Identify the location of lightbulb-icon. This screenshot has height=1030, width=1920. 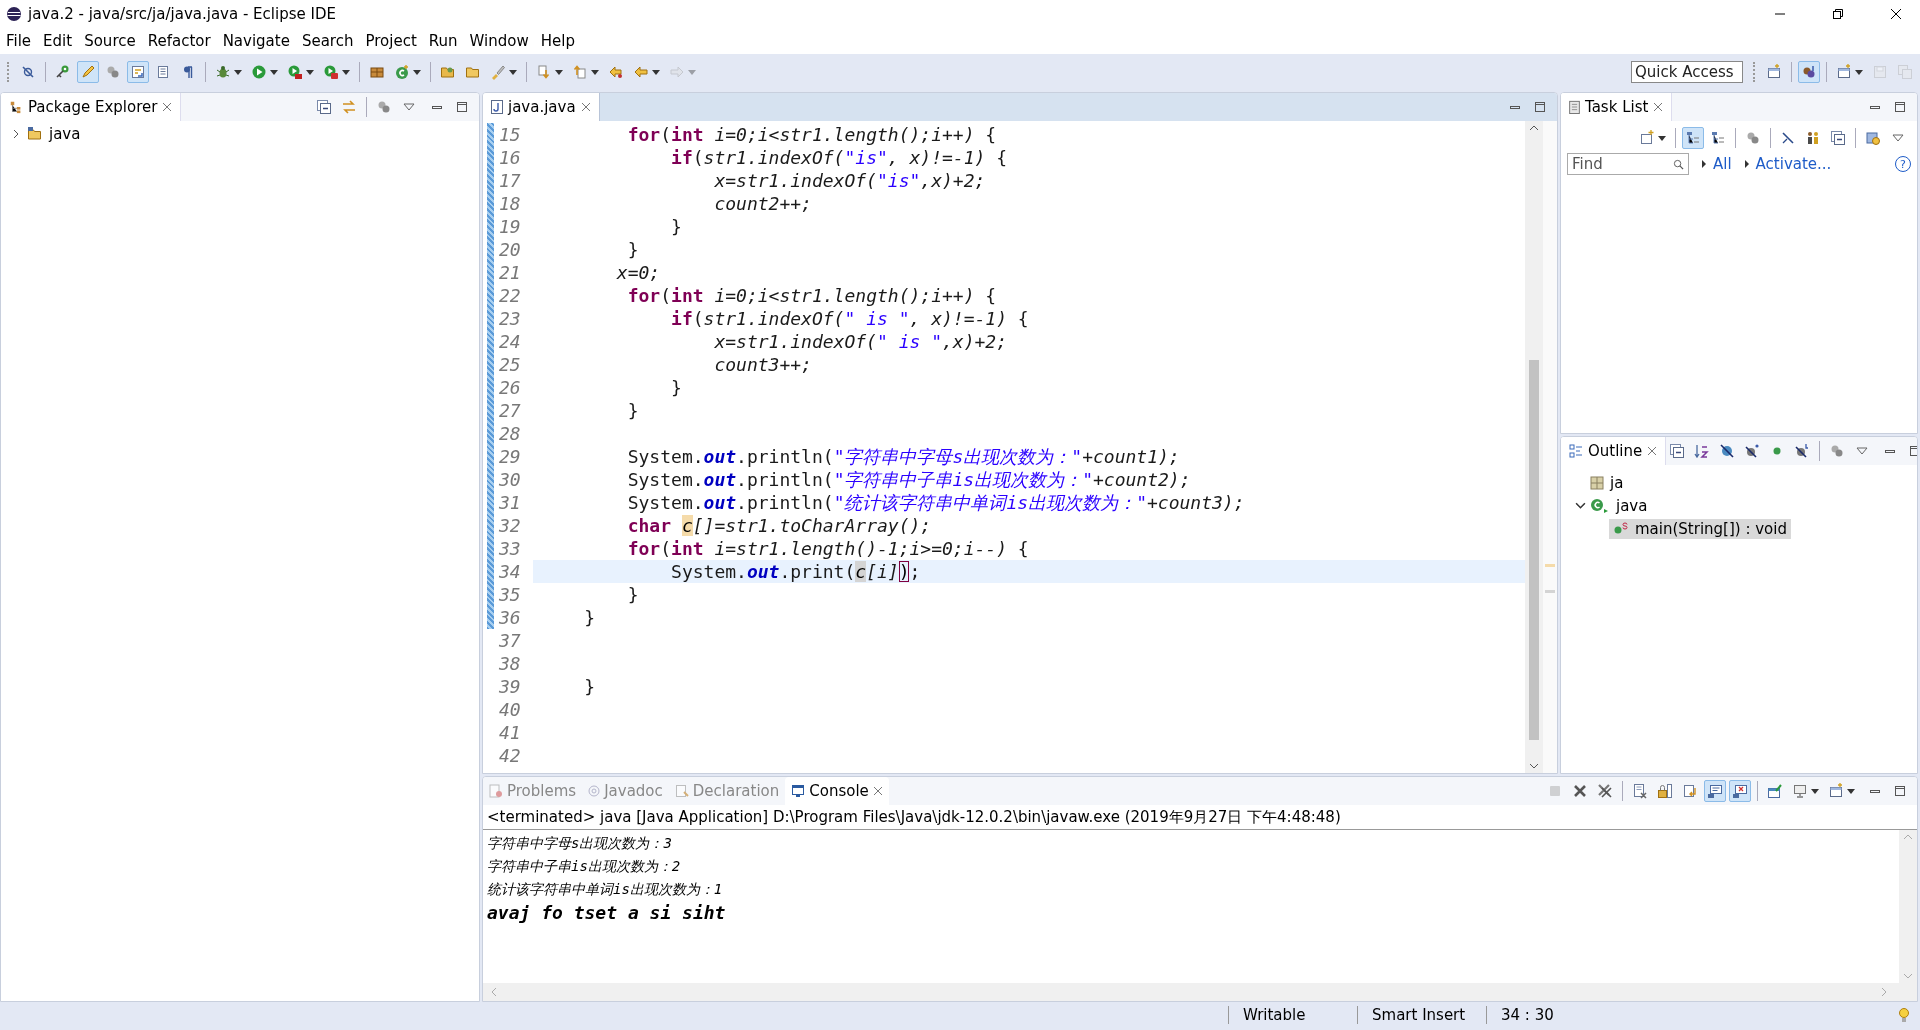
(1904, 1015).